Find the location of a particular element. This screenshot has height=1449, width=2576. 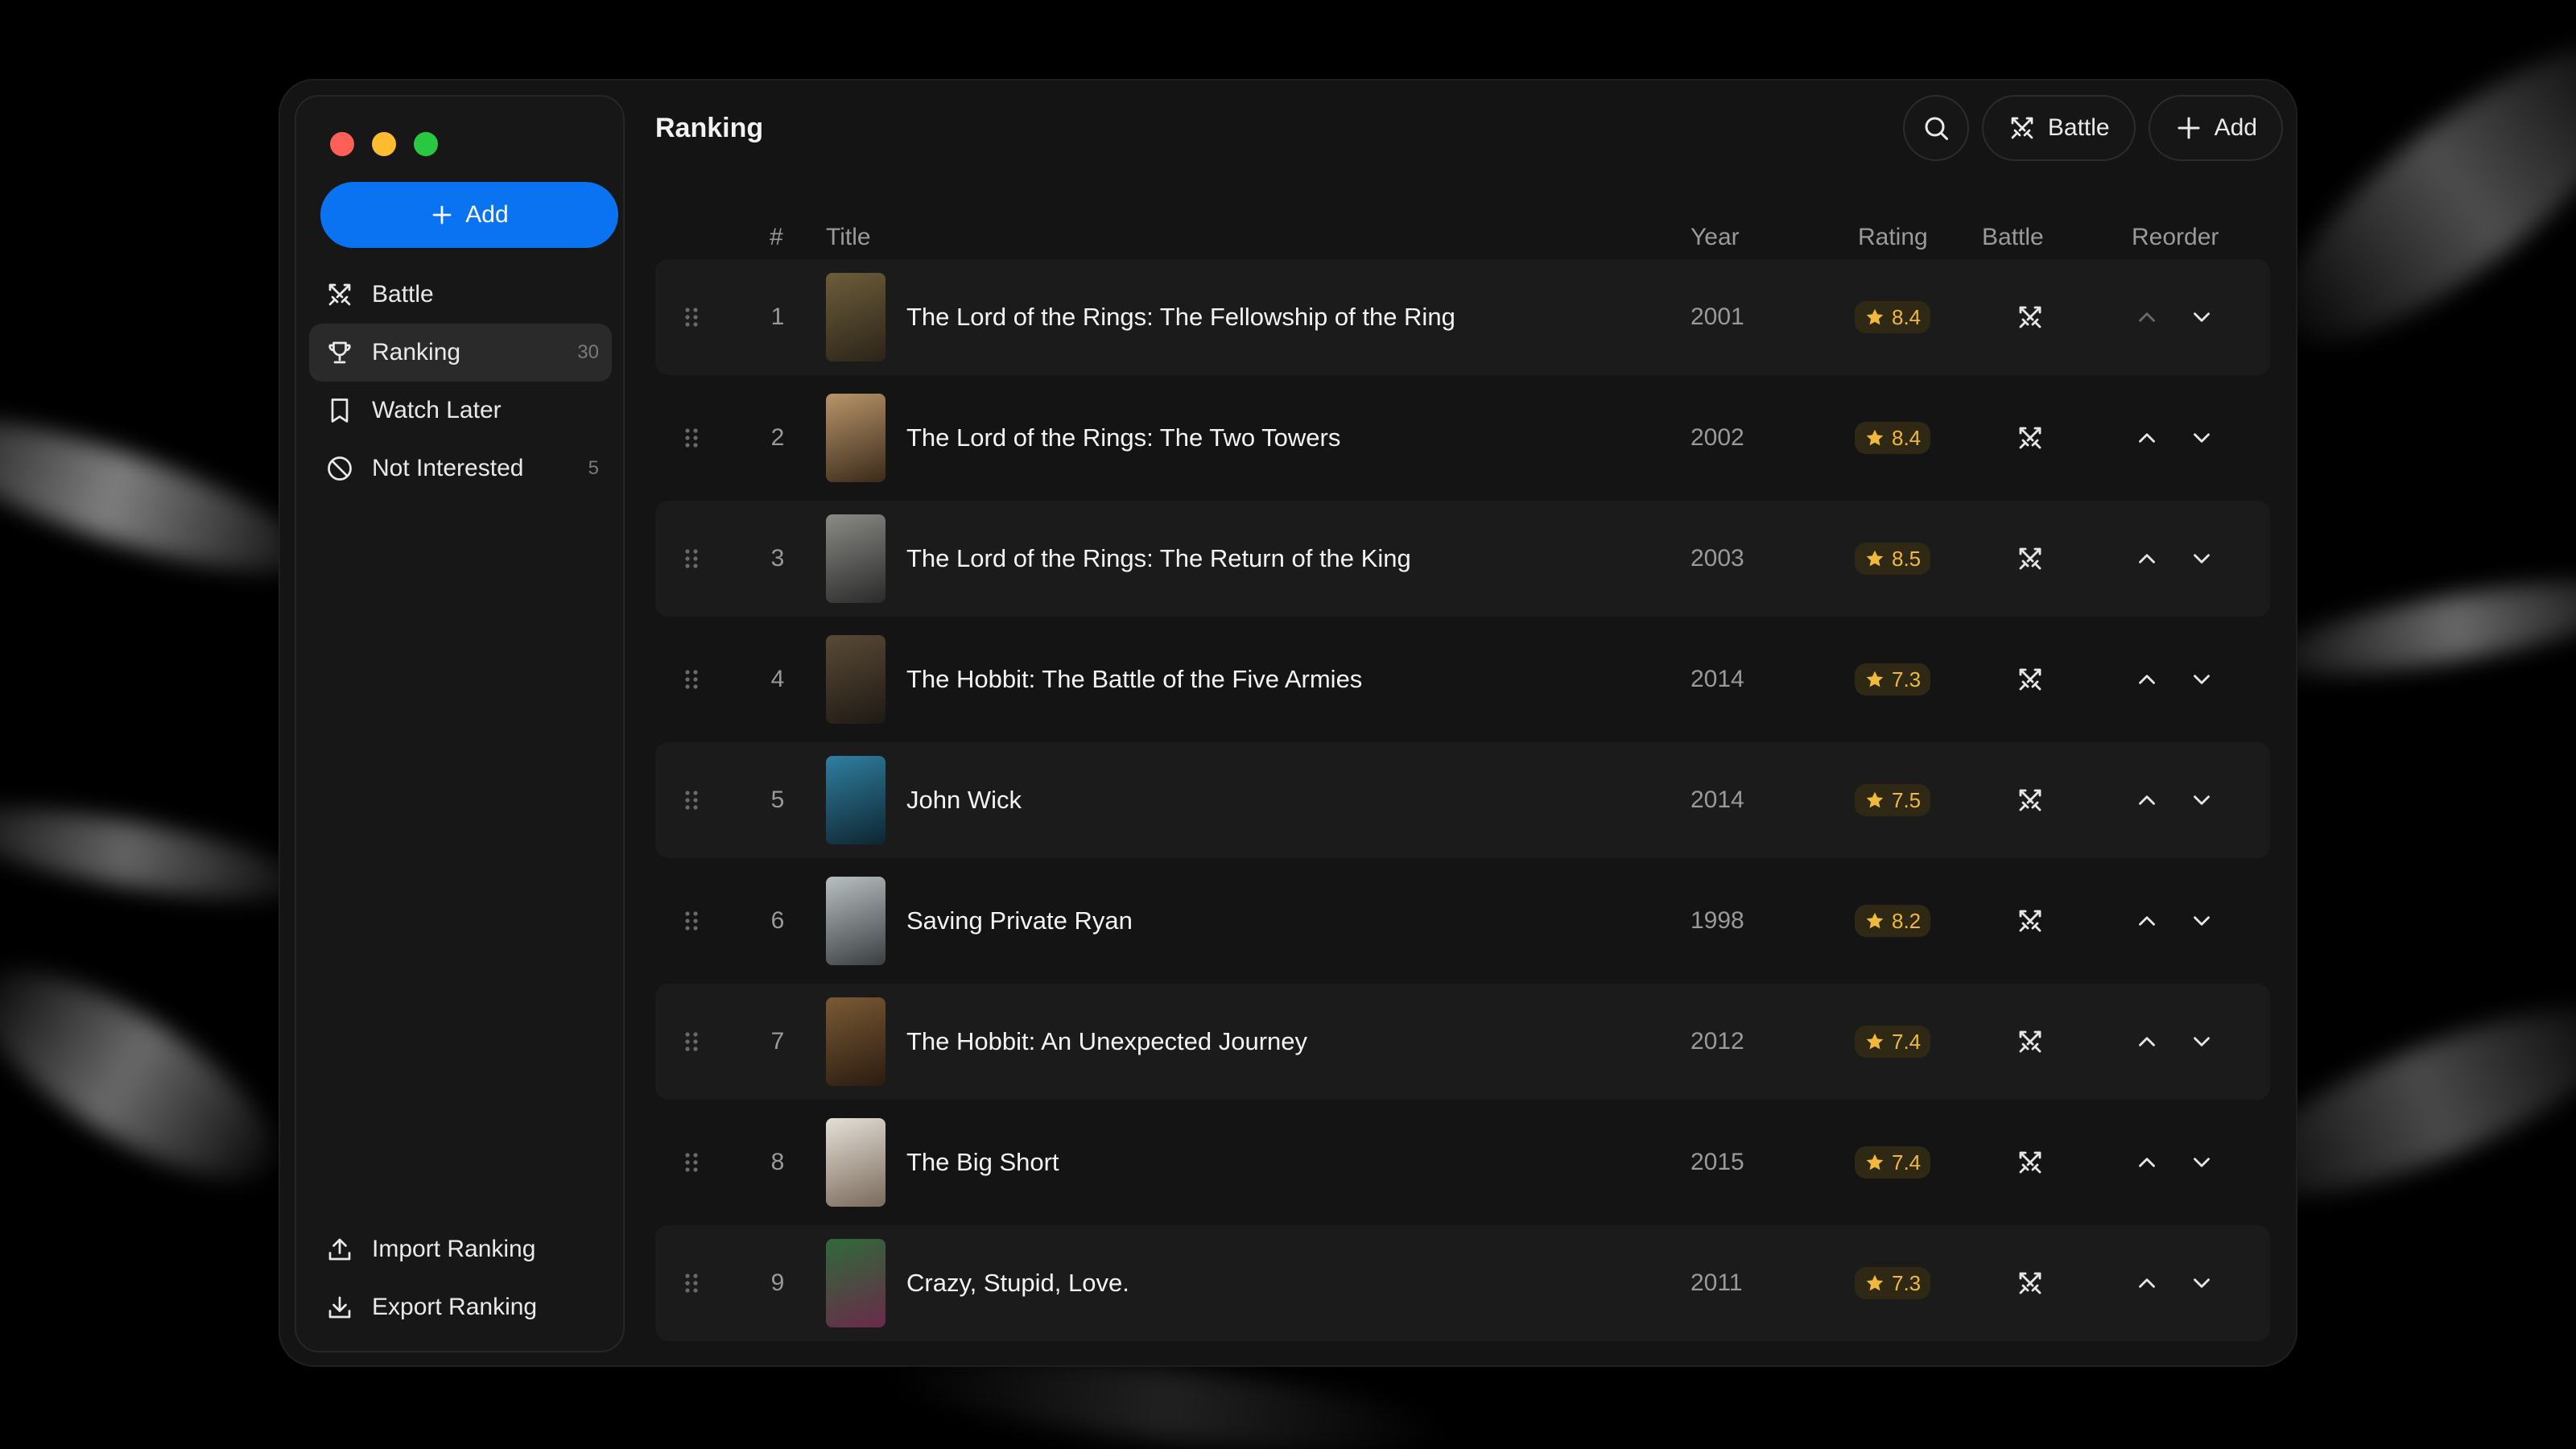

rating-badge: 8.5 is located at coordinates (1893, 559).